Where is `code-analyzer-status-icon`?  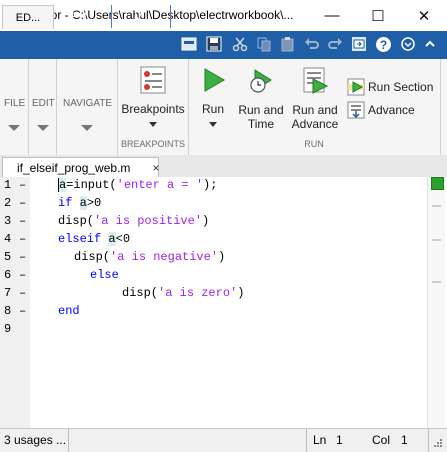 code-analyzer-status-icon is located at coordinates (437, 183).